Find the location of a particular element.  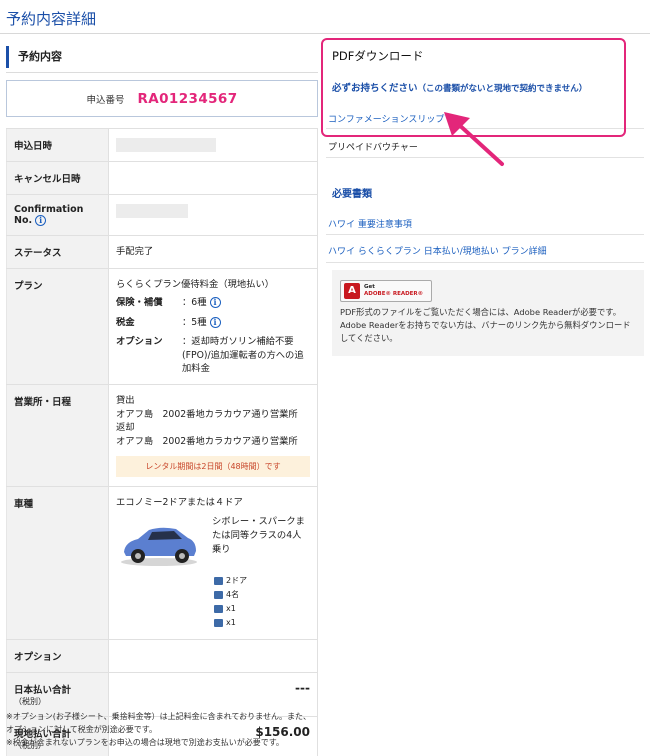

car-specs: 2ドア 4名 x1 x1 is located at coordinates (262, 602).